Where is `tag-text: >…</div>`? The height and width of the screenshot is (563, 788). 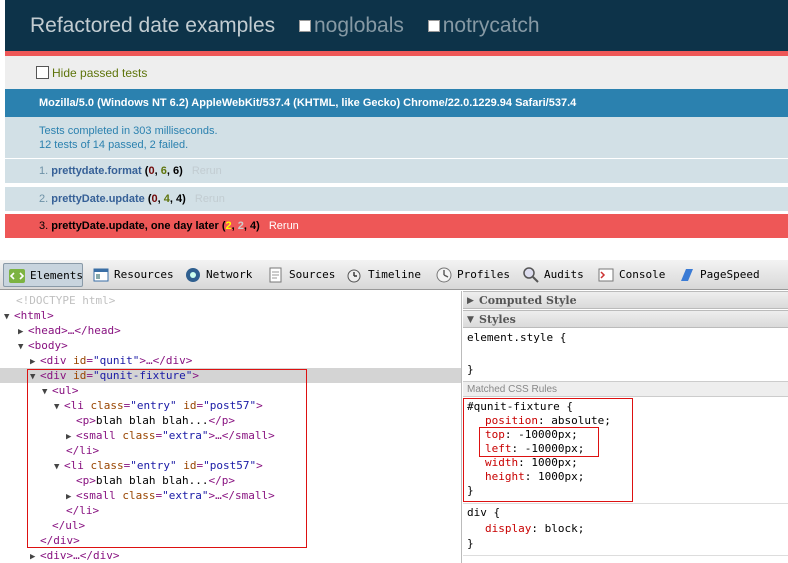
tag-text: >…</div> is located at coordinates (166, 360).